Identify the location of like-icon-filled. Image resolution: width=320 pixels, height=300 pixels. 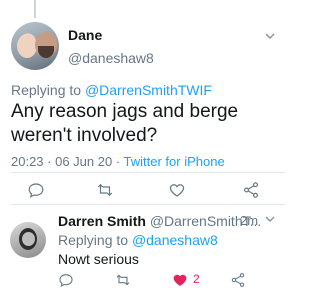
(180, 280).